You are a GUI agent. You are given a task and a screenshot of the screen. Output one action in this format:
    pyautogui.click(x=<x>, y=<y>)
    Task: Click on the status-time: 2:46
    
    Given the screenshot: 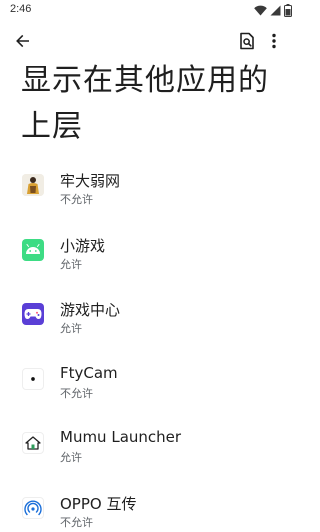 What is the action you would take?
    pyautogui.click(x=21, y=9)
    